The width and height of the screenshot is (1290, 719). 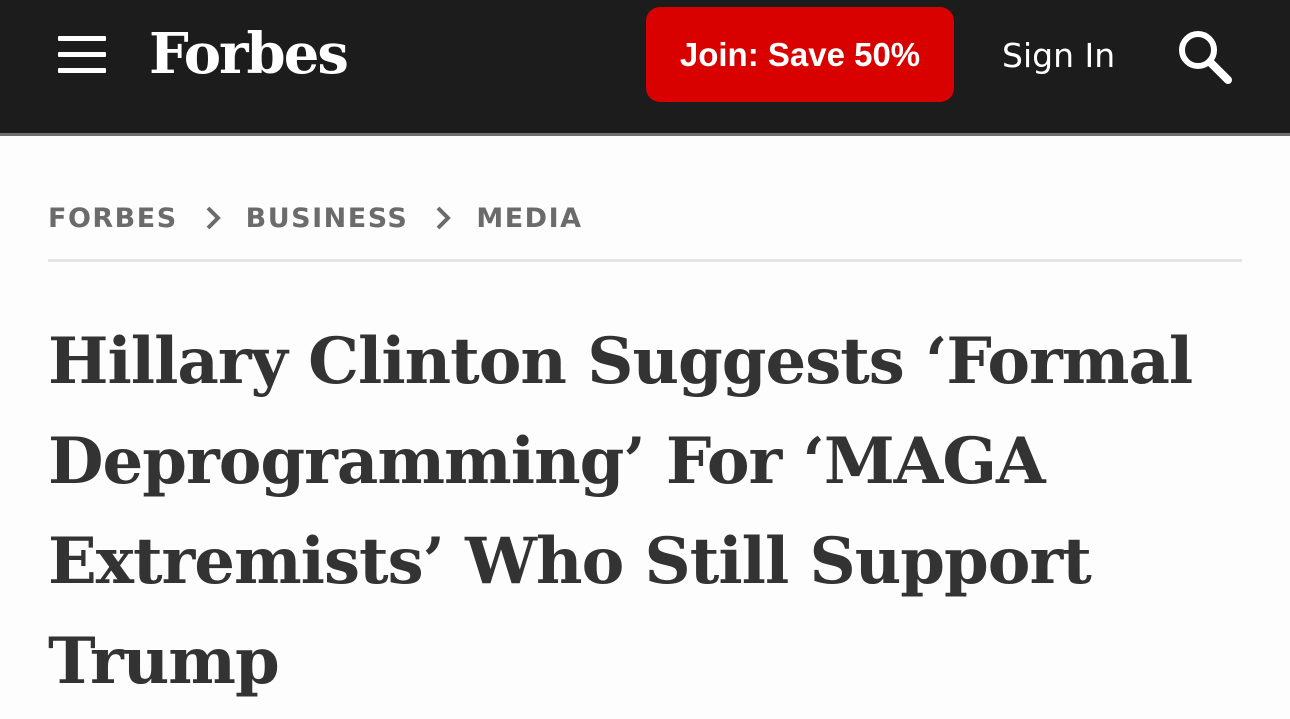 I want to click on breadcrumb-item-business: BUSINESS, so click(x=327, y=218).